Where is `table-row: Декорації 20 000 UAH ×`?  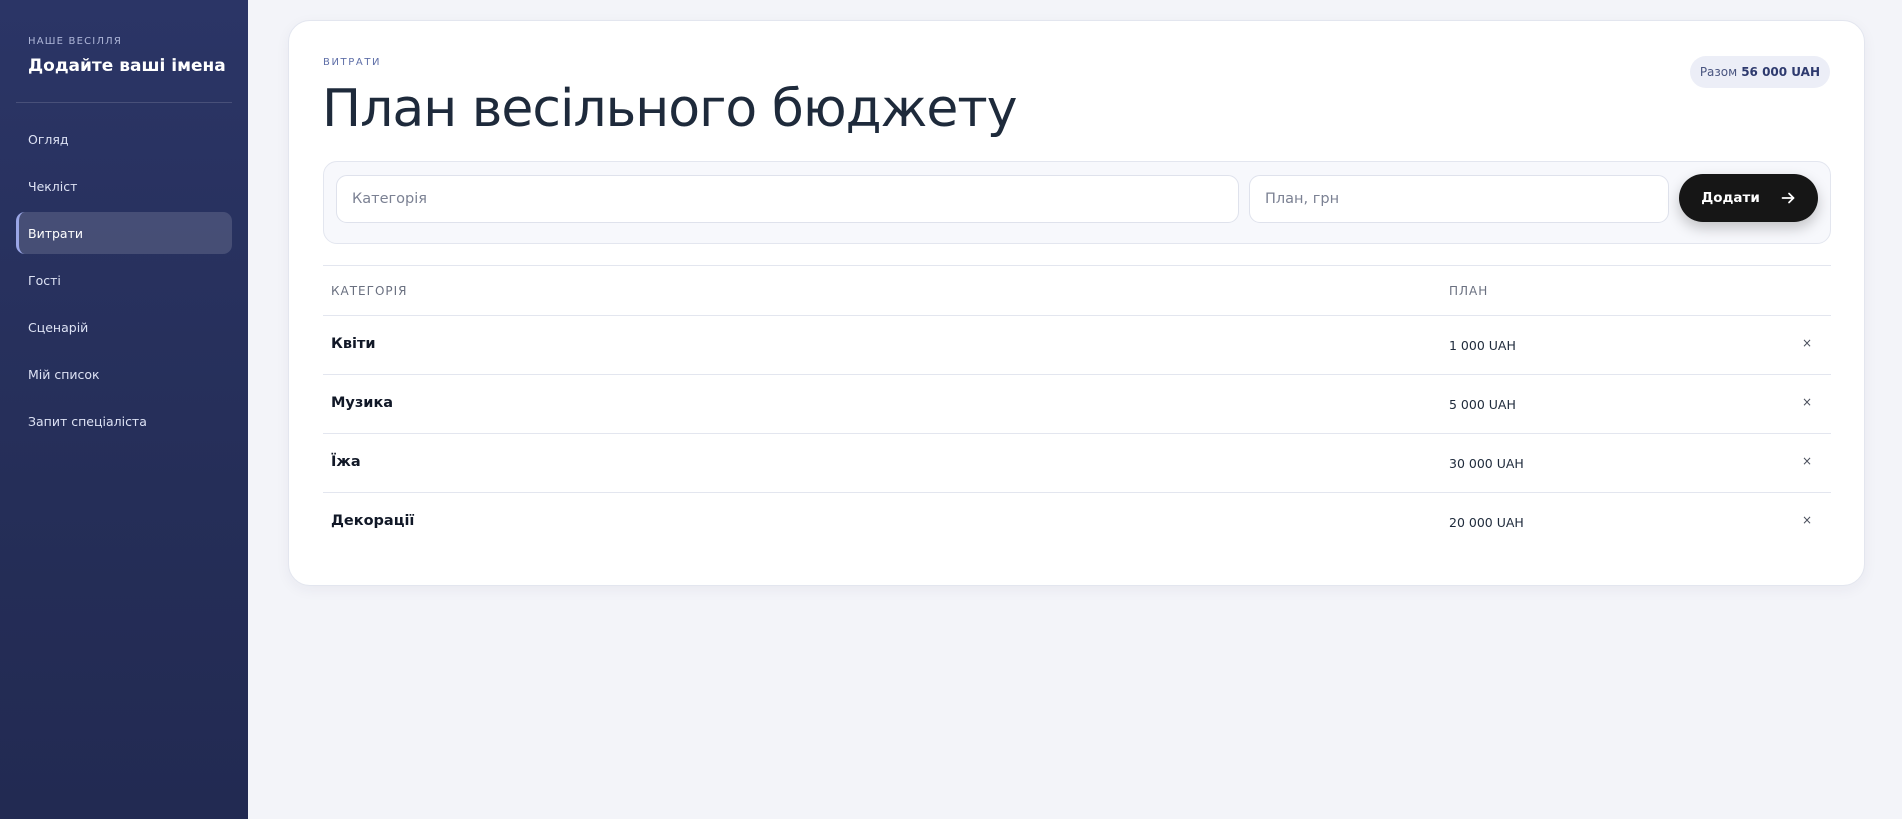
table-row: Декорації 20 000 UAH × is located at coordinates (1077, 522).